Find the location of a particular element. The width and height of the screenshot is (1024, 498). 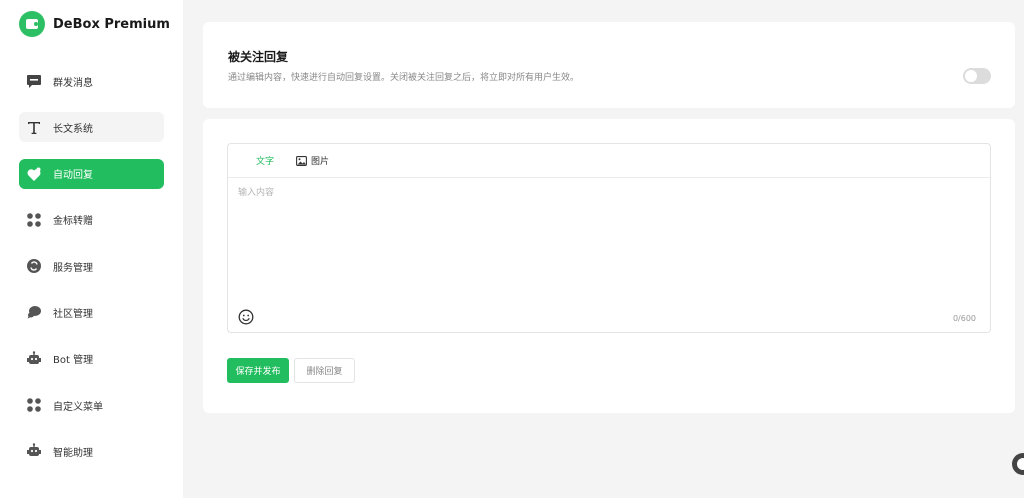

sidebar-item-label: 长文系统 is located at coordinates (73, 129).